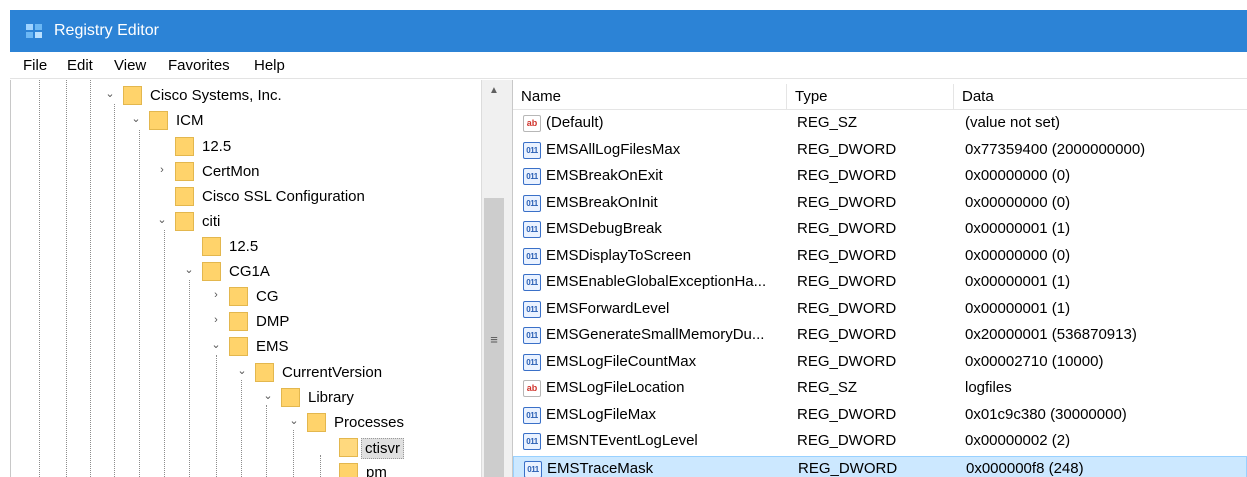 The width and height of the screenshot is (1247, 477). I want to click on tree-node-label: Cisco SSL Configuration, so click(283, 196).